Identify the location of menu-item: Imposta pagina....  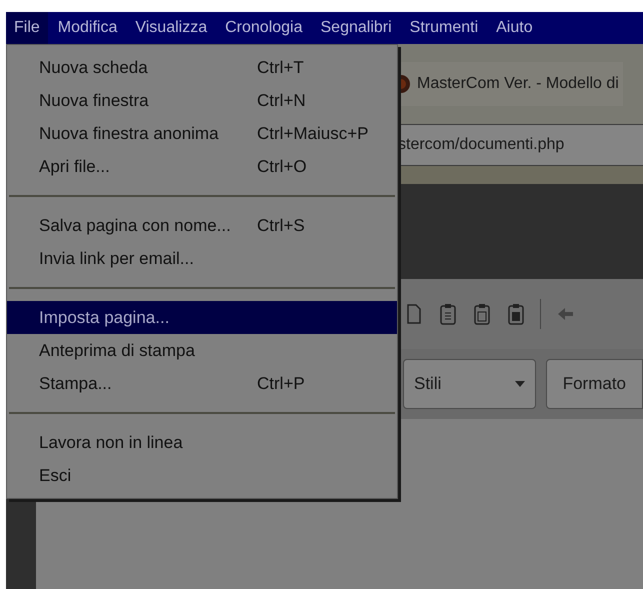
(202, 317).